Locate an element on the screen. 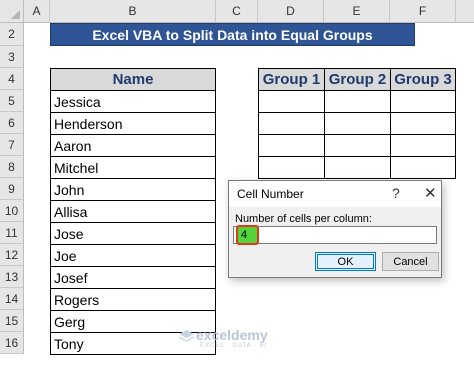 This screenshot has width=474, height=366. column-header-e: E is located at coordinates (357, 11).